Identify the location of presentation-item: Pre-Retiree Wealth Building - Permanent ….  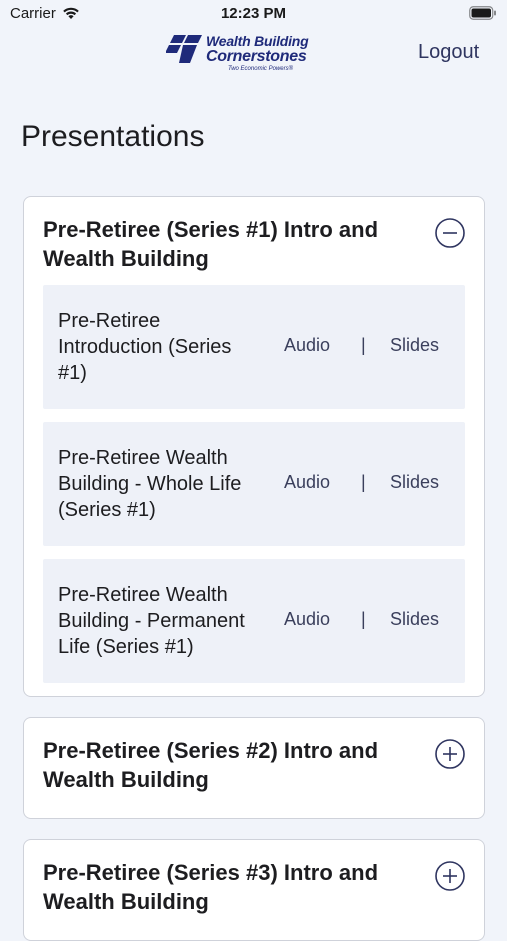
(254, 621).